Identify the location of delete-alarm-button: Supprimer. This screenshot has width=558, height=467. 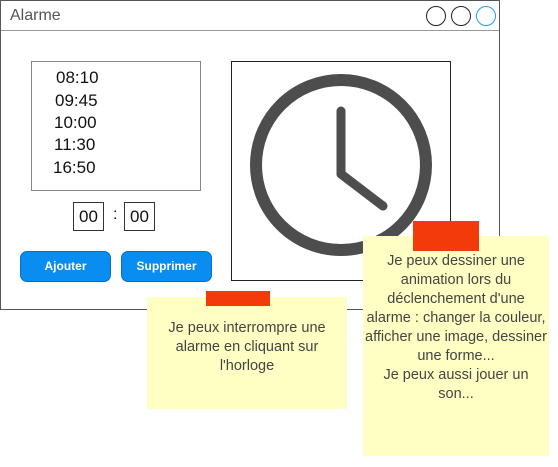
(166, 266).